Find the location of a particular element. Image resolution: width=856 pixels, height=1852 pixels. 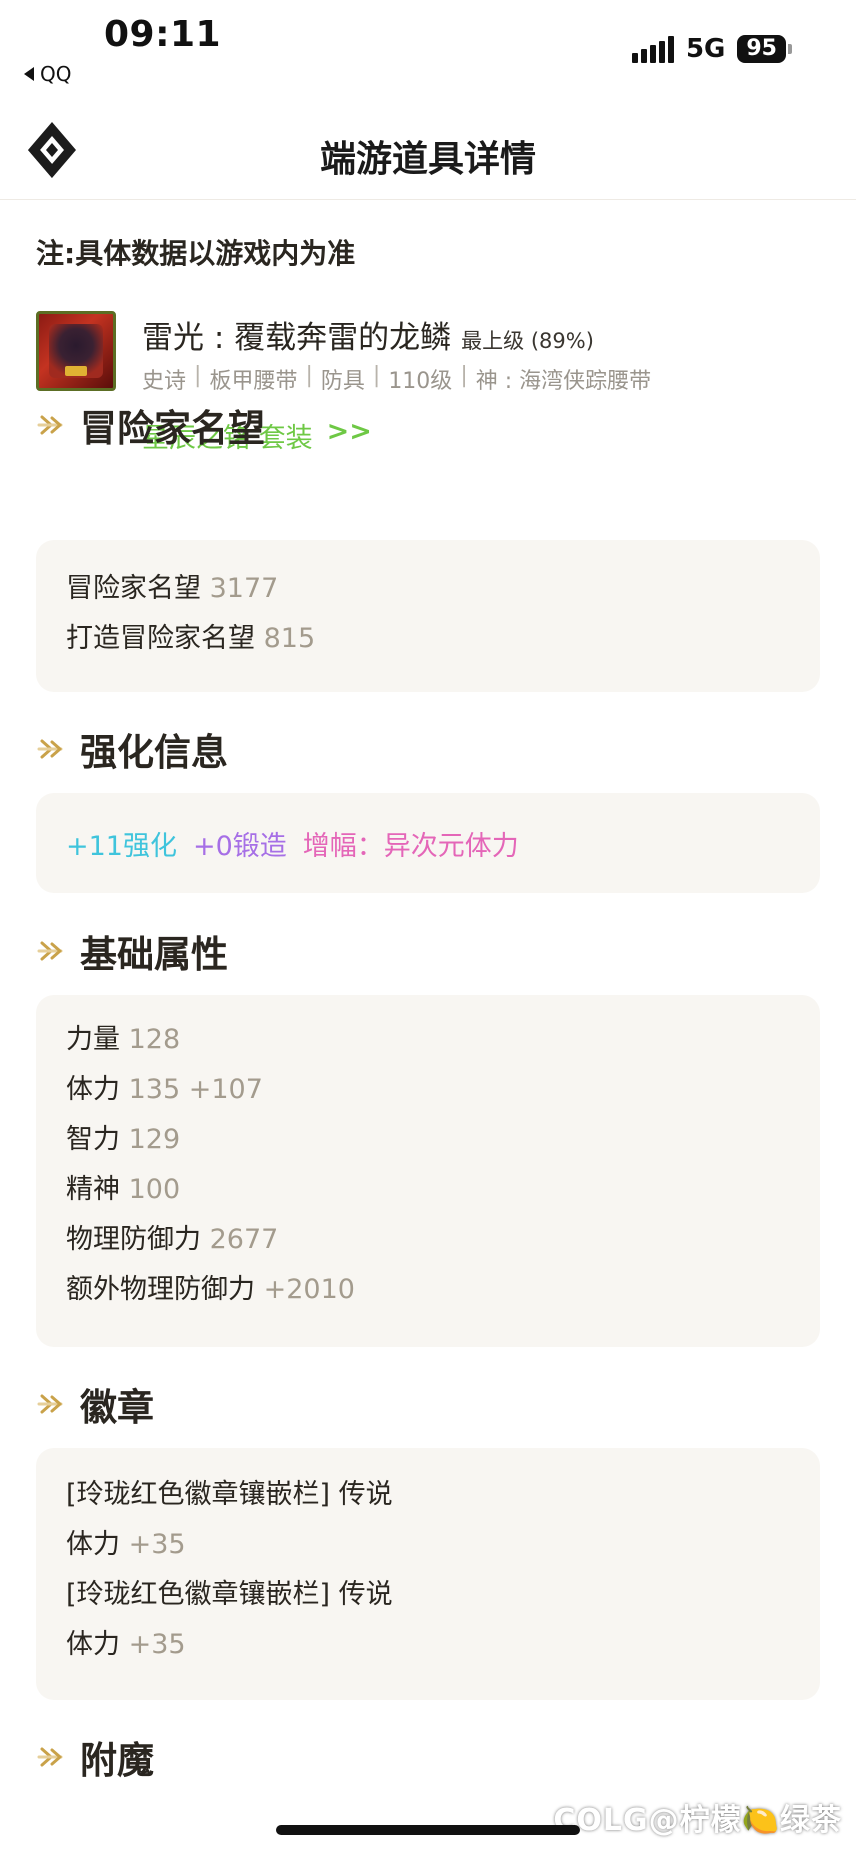

section-title-enchant: 附魔 is located at coordinates (95, 1757).